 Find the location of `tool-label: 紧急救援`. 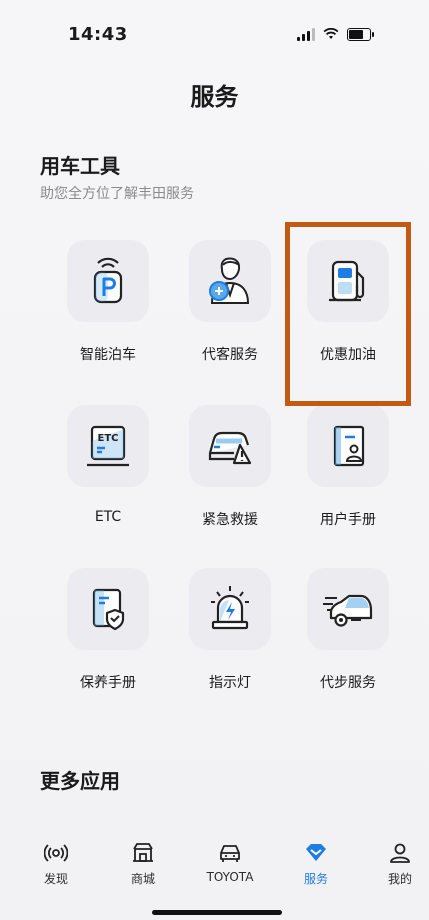

tool-label: 紧急救援 is located at coordinates (230, 520).